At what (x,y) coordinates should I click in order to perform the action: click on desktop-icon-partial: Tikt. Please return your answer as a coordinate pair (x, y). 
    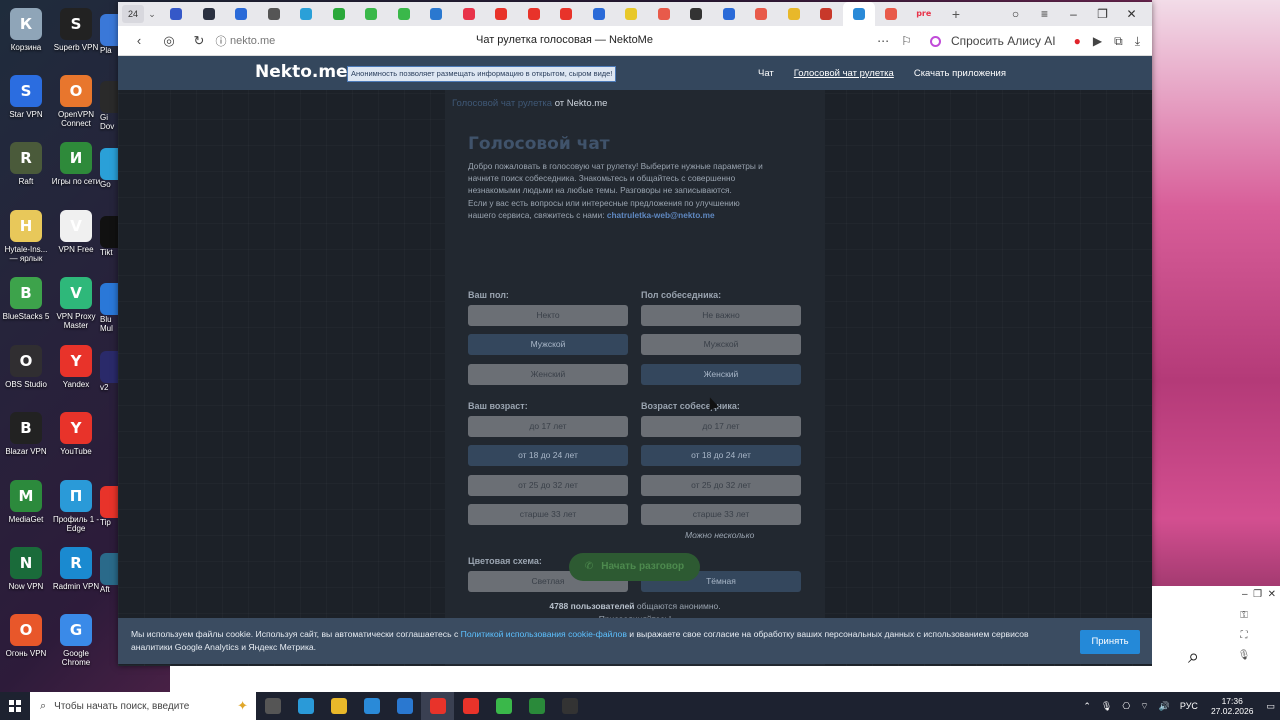
    Looking at the image, I should click on (110, 236).